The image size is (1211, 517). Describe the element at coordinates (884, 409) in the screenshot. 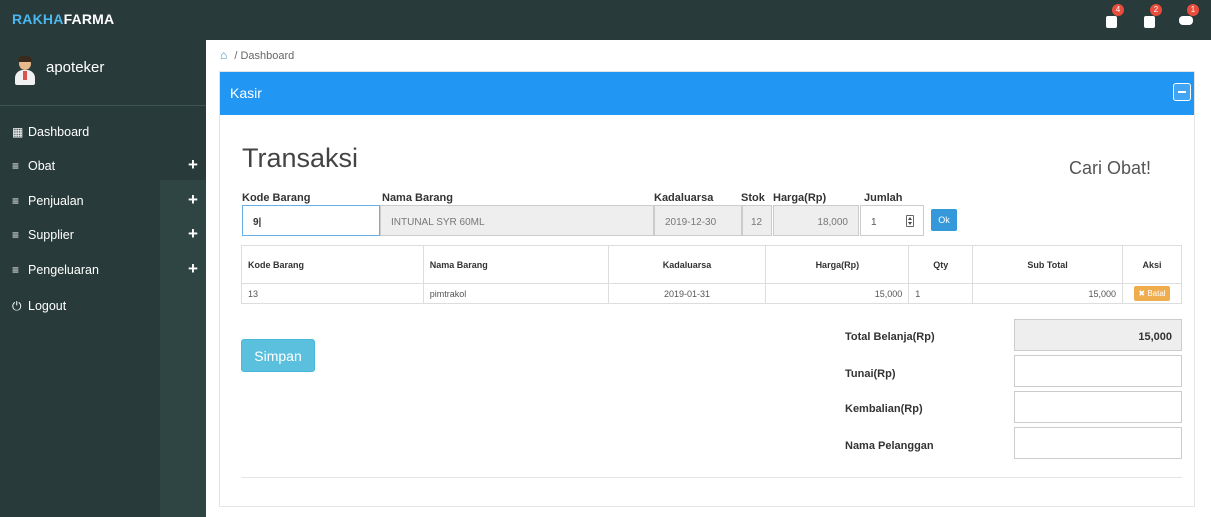

I see `kembalian-label: Kembalian(Rp)` at that location.